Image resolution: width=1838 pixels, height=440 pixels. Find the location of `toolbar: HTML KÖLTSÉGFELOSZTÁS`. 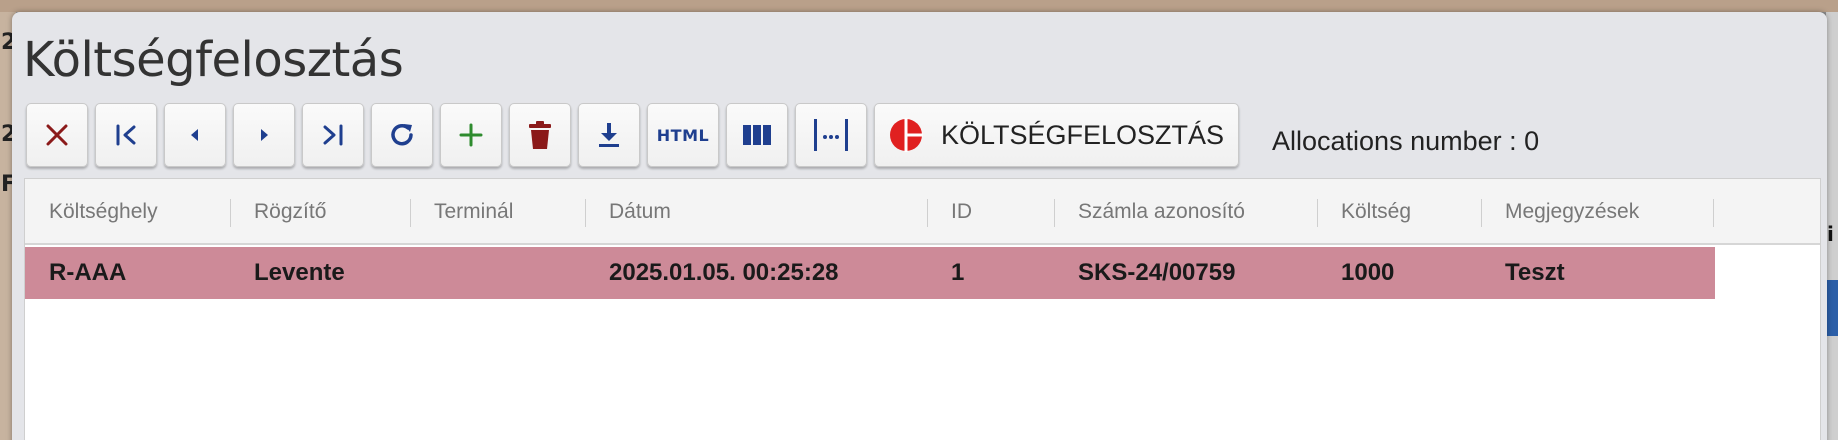

toolbar: HTML KÖLTSÉGFELOSZTÁS is located at coordinates (633, 135).